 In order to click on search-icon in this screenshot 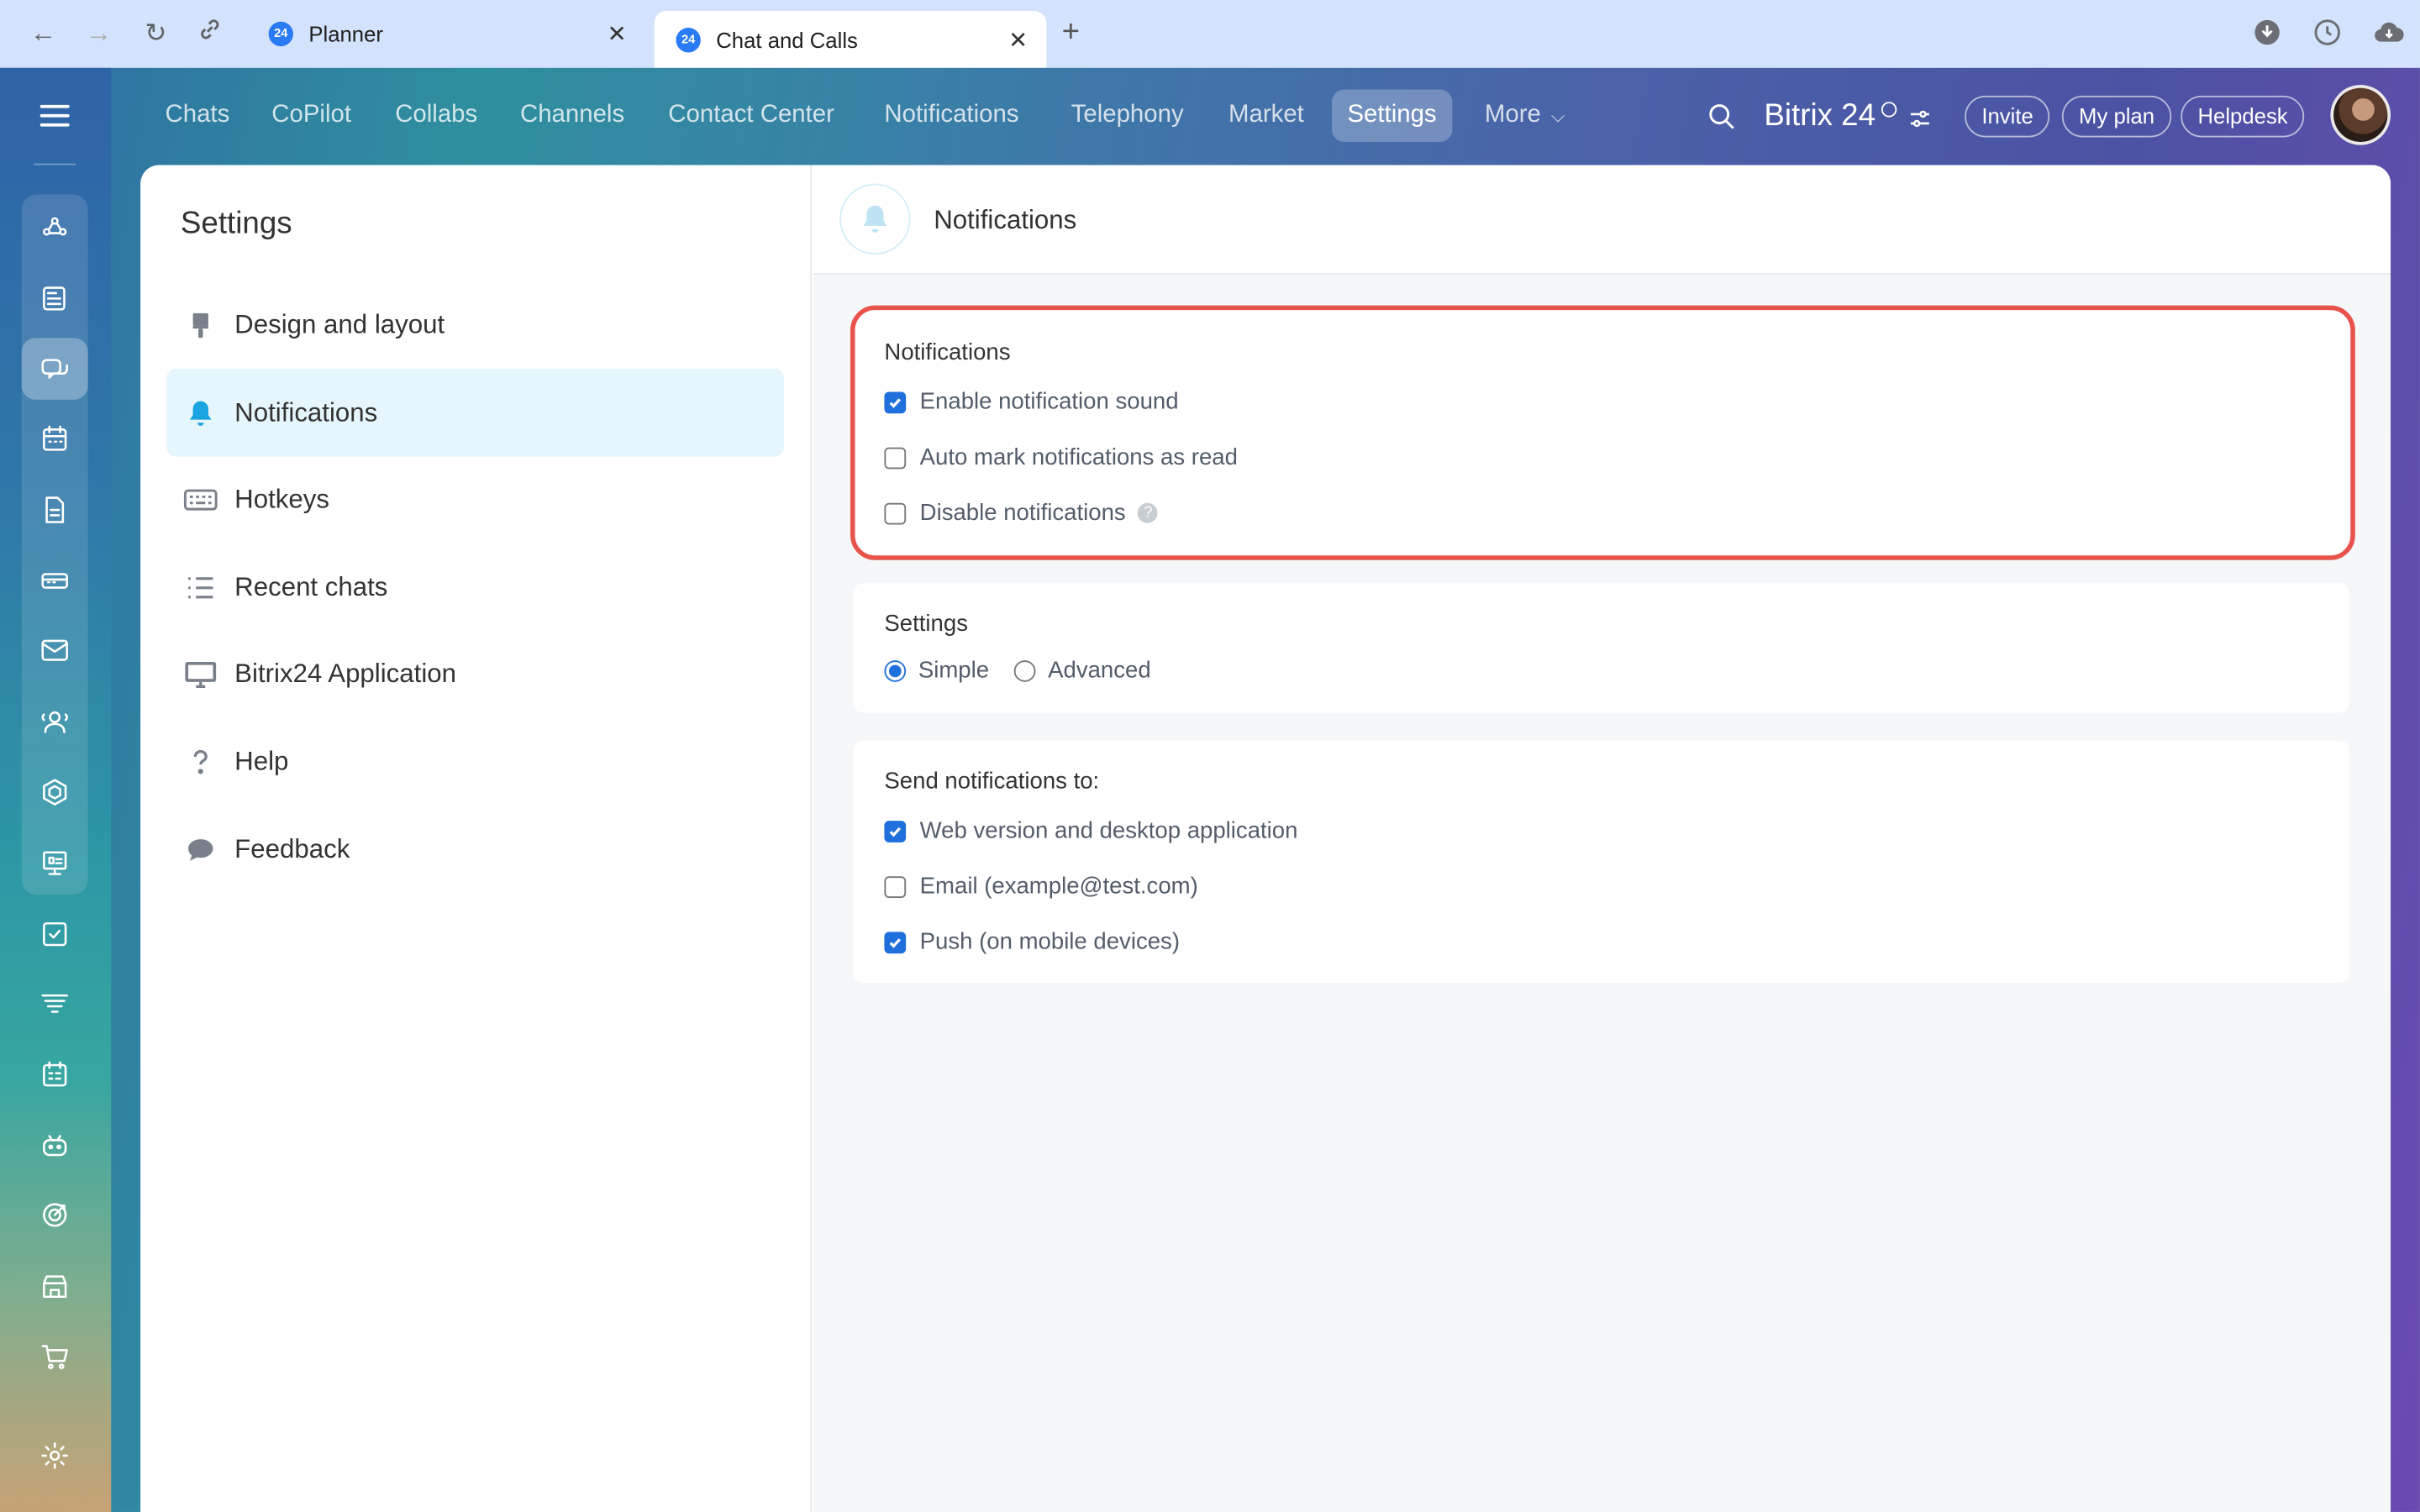, I will do `click(1722, 120)`.